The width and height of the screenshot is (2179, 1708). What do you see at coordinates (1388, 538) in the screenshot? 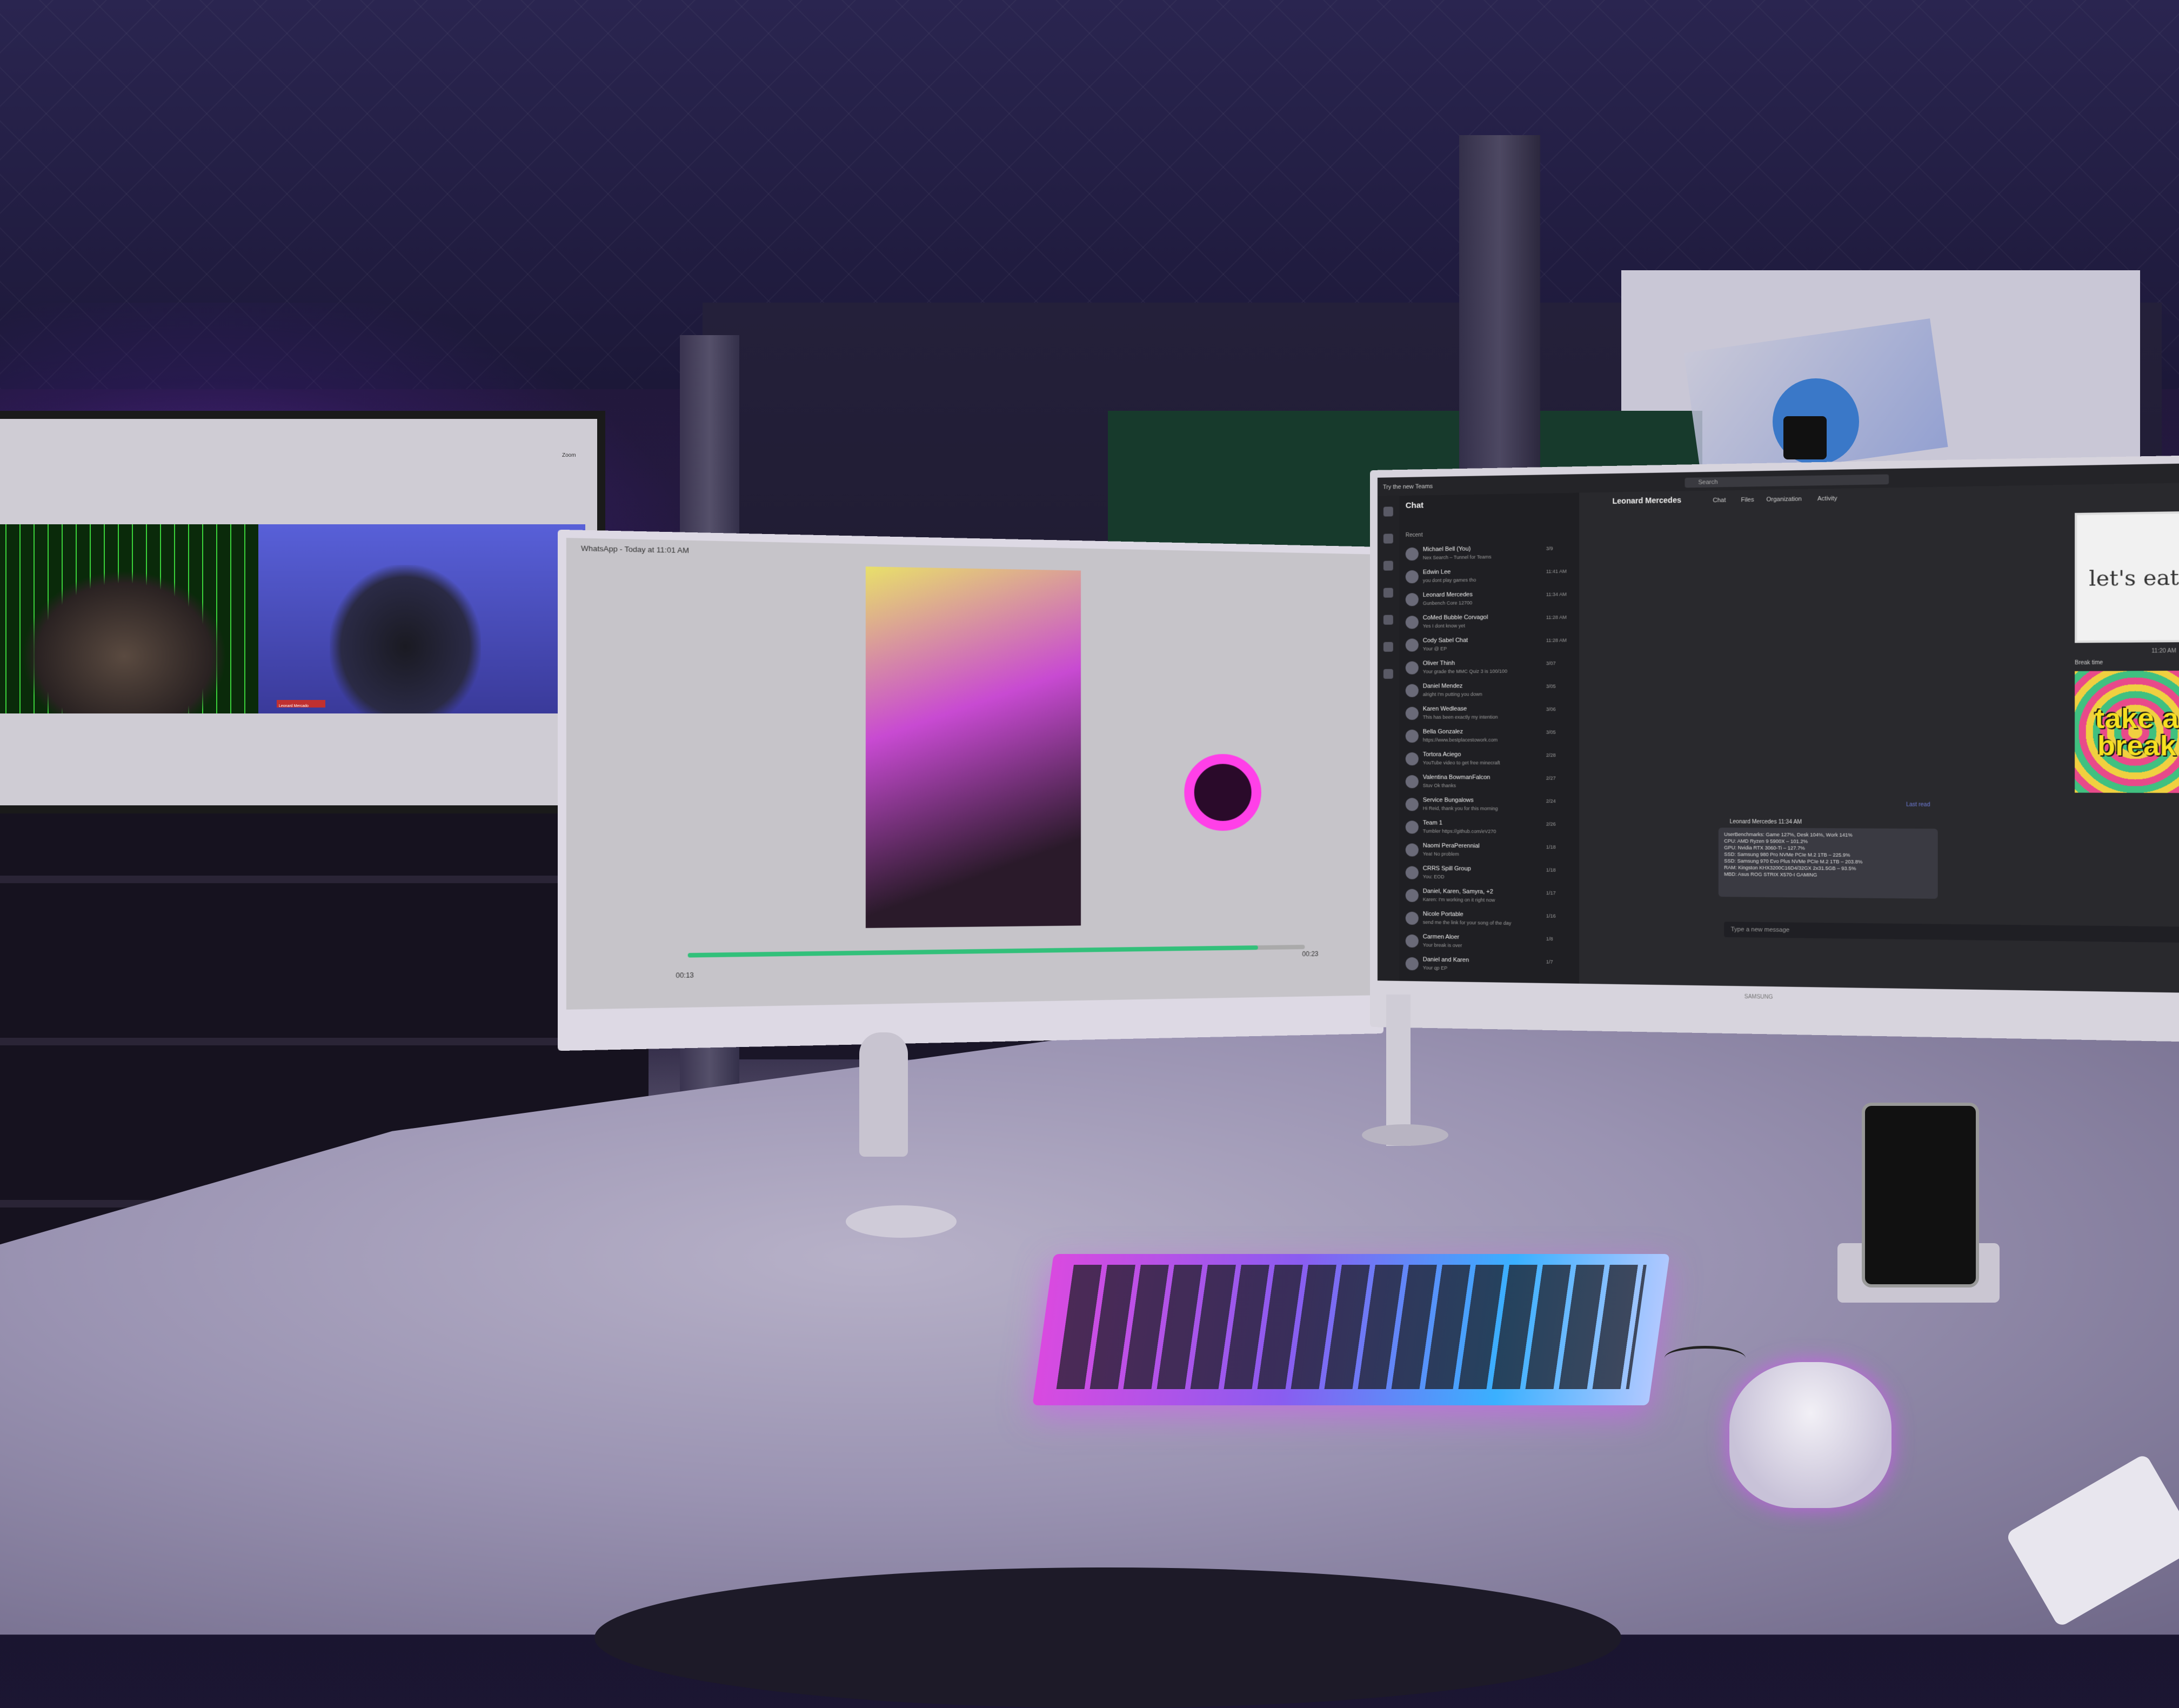
I see `chat-icon` at bounding box center [1388, 538].